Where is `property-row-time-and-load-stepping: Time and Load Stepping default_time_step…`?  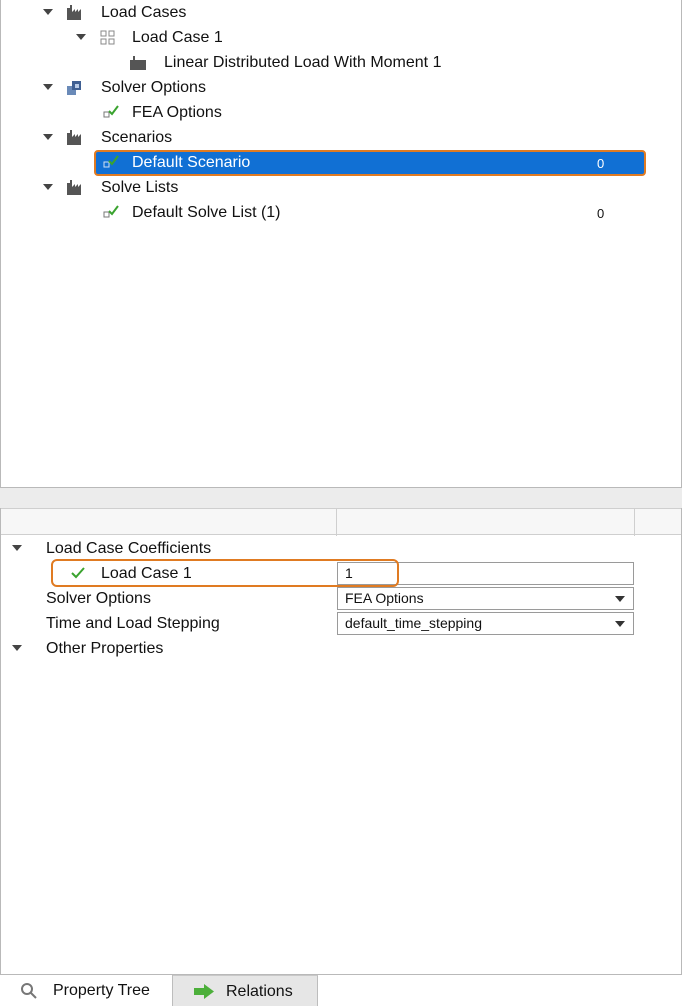
property-row-time-and-load-stepping: Time and Load Stepping default_time_step… is located at coordinates (341, 623).